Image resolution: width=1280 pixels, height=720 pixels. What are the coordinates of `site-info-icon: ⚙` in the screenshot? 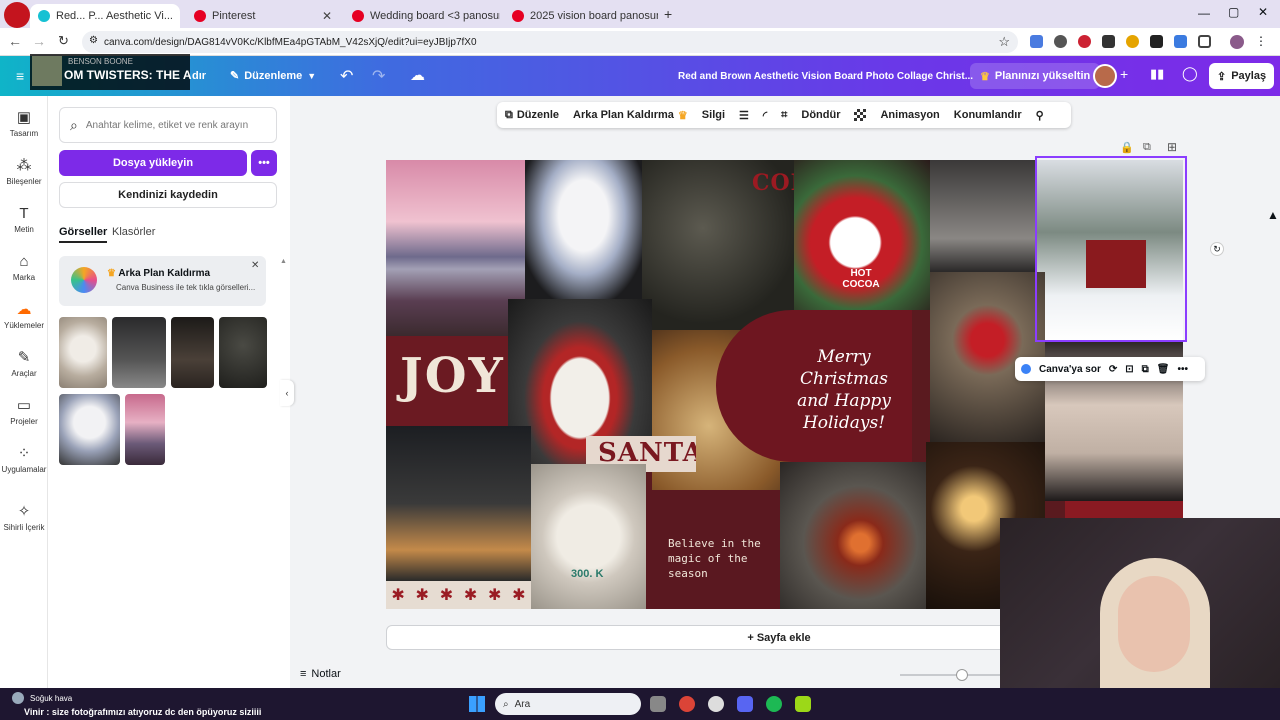 It's located at (93, 40).